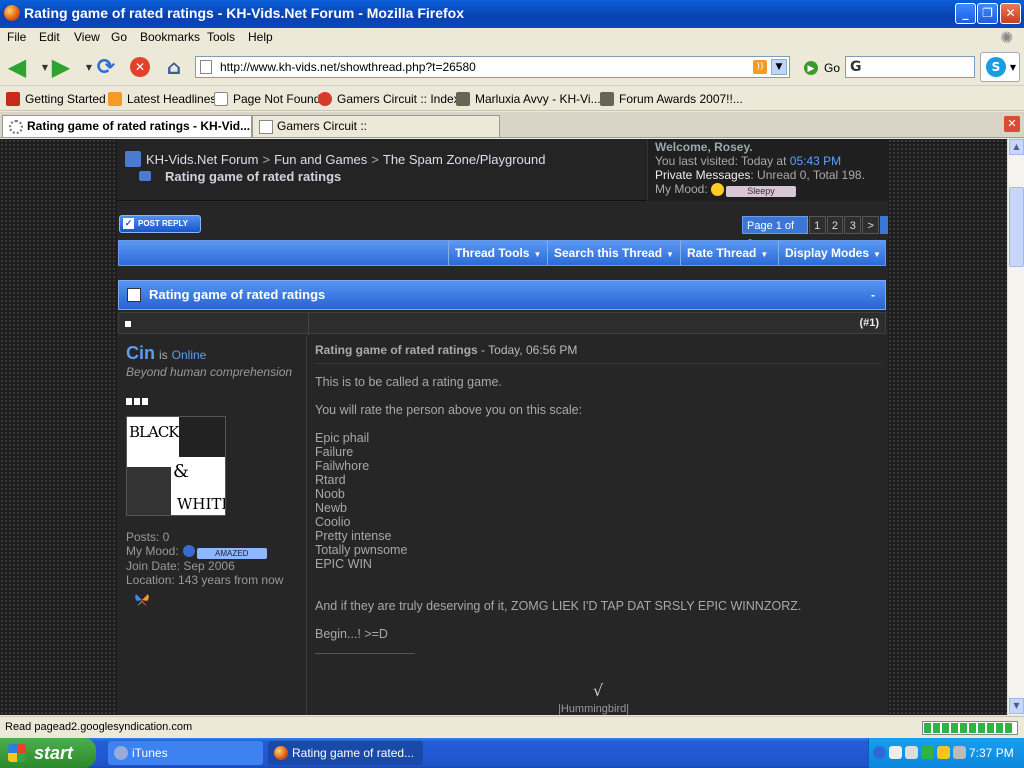 Image resolution: width=1024 pixels, height=768 pixels. What do you see at coordinates (869, 323) in the screenshot?
I see `post-number-link: (#1)` at bounding box center [869, 323].